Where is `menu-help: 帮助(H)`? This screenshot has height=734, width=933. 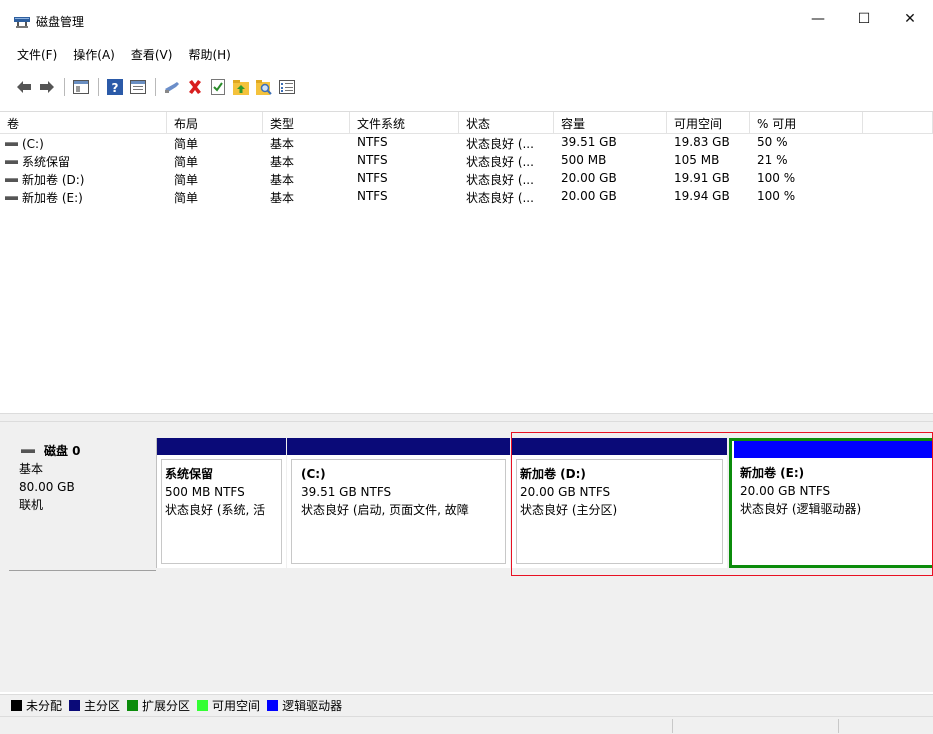
menu-help: 帮助(H) is located at coordinates (209, 55).